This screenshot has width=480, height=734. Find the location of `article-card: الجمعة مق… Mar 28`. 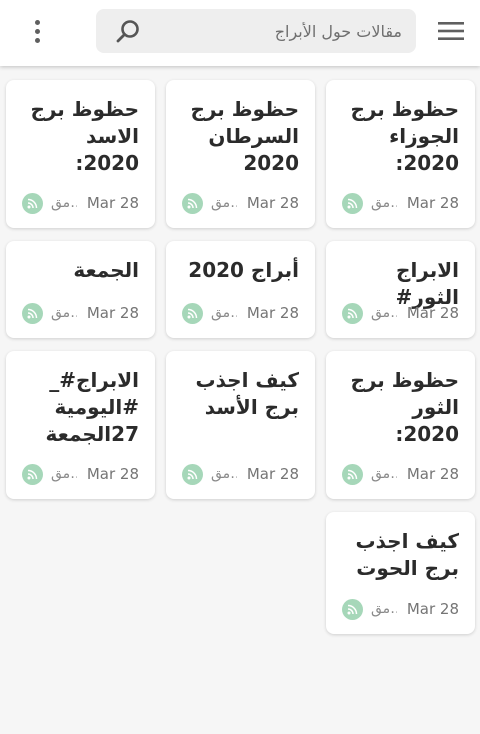

article-card: الجمعة مق… Mar 28 is located at coordinates (80, 289).